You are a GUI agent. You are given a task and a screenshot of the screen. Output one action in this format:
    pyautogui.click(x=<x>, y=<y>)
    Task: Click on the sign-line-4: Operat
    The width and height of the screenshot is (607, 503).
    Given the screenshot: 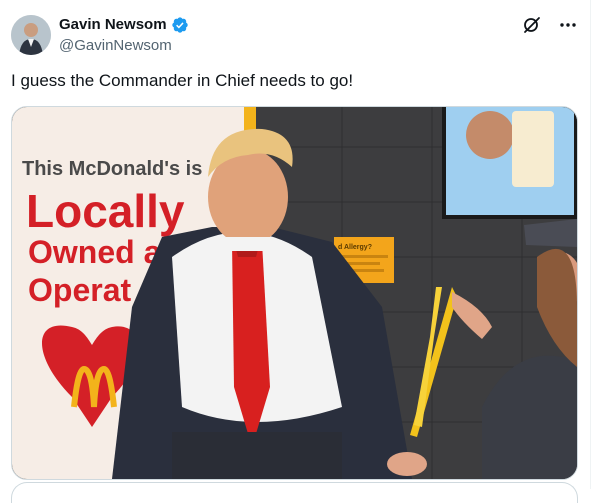 What is the action you would take?
    pyautogui.click(x=79, y=290)
    